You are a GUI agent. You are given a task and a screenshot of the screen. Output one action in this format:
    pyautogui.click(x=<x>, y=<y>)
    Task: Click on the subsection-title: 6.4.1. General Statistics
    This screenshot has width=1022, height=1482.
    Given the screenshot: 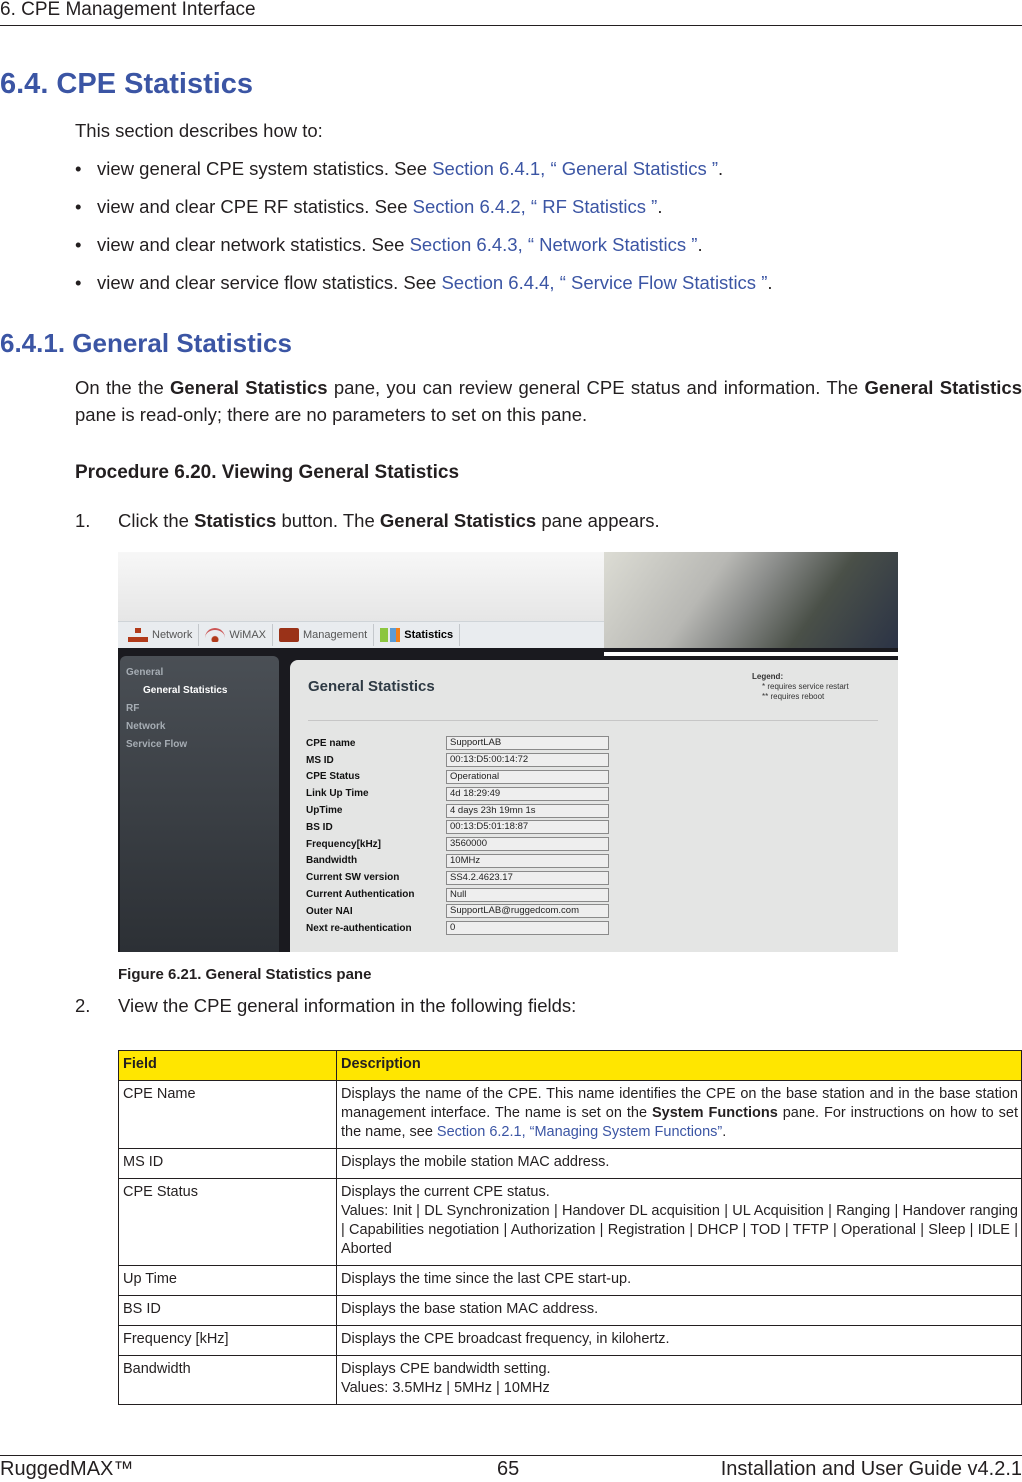 What is the action you would take?
    pyautogui.click(x=146, y=343)
    